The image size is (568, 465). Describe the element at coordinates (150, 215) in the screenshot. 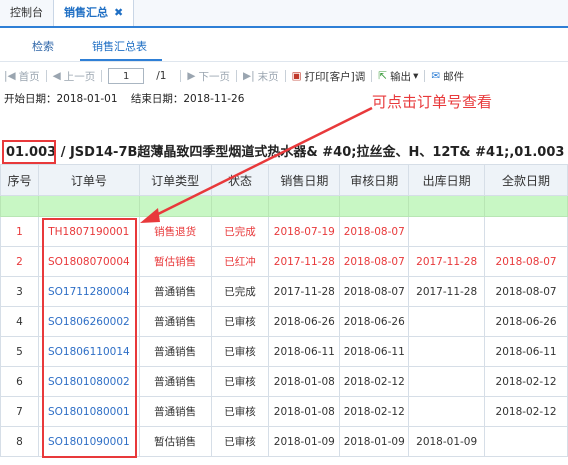

I see `arrow-head` at that location.